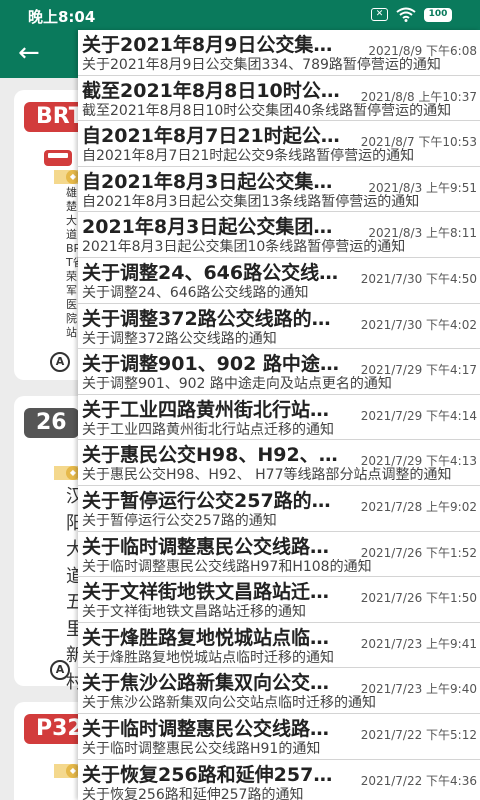 This screenshot has width=480, height=800. What do you see at coordinates (213, 227) in the screenshot?
I see `notice-title: 2021年8月3日起公交集团10条线路暂停营运的通知` at bounding box center [213, 227].